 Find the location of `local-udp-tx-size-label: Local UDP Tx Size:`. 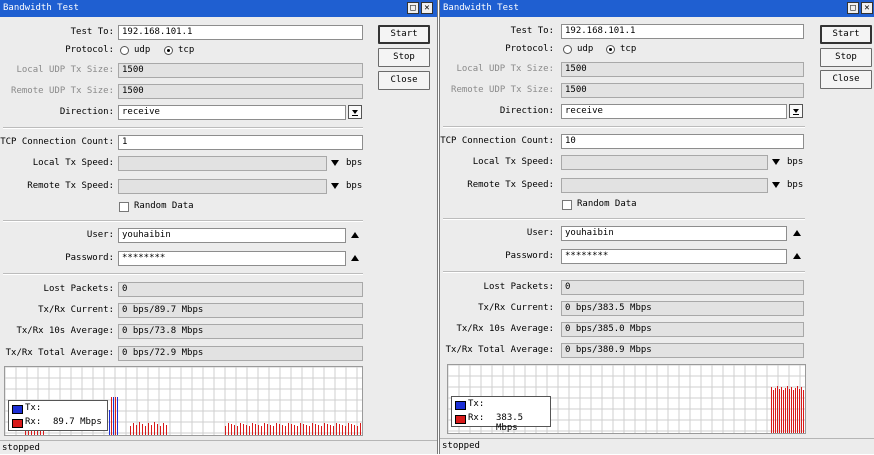

local-udp-tx-size-label: Local UDP Tx Size: is located at coordinates (505, 69).